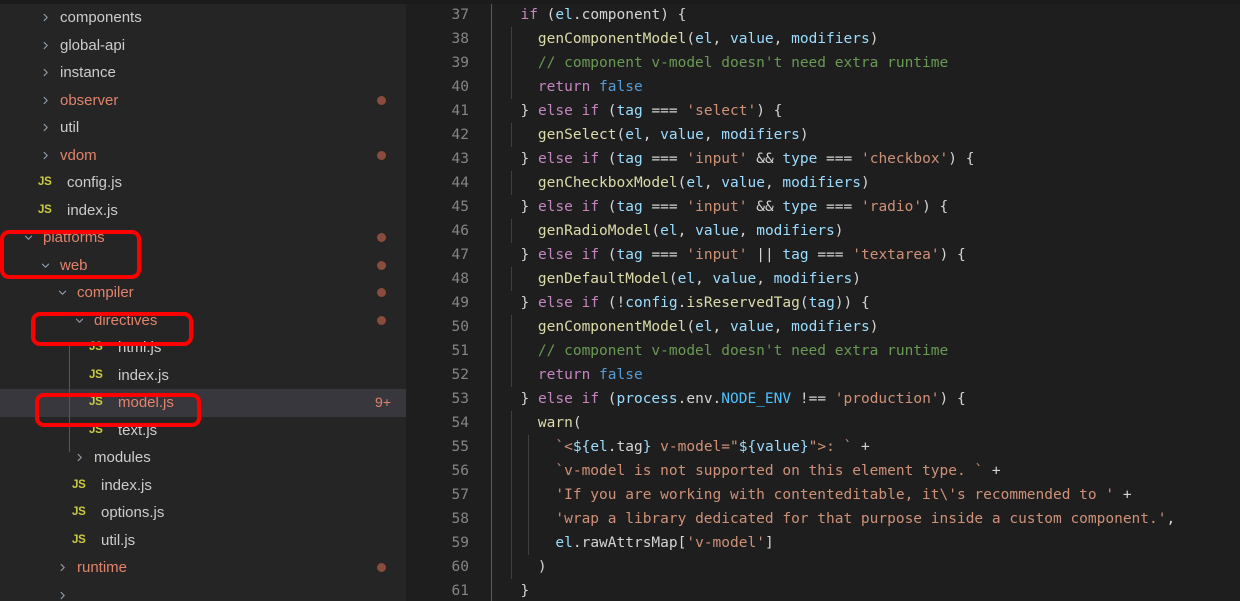 The image size is (1240, 601). Describe the element at coordinates (823, 87) in the screenshot. I see `code-line: 40 return false` at that location.